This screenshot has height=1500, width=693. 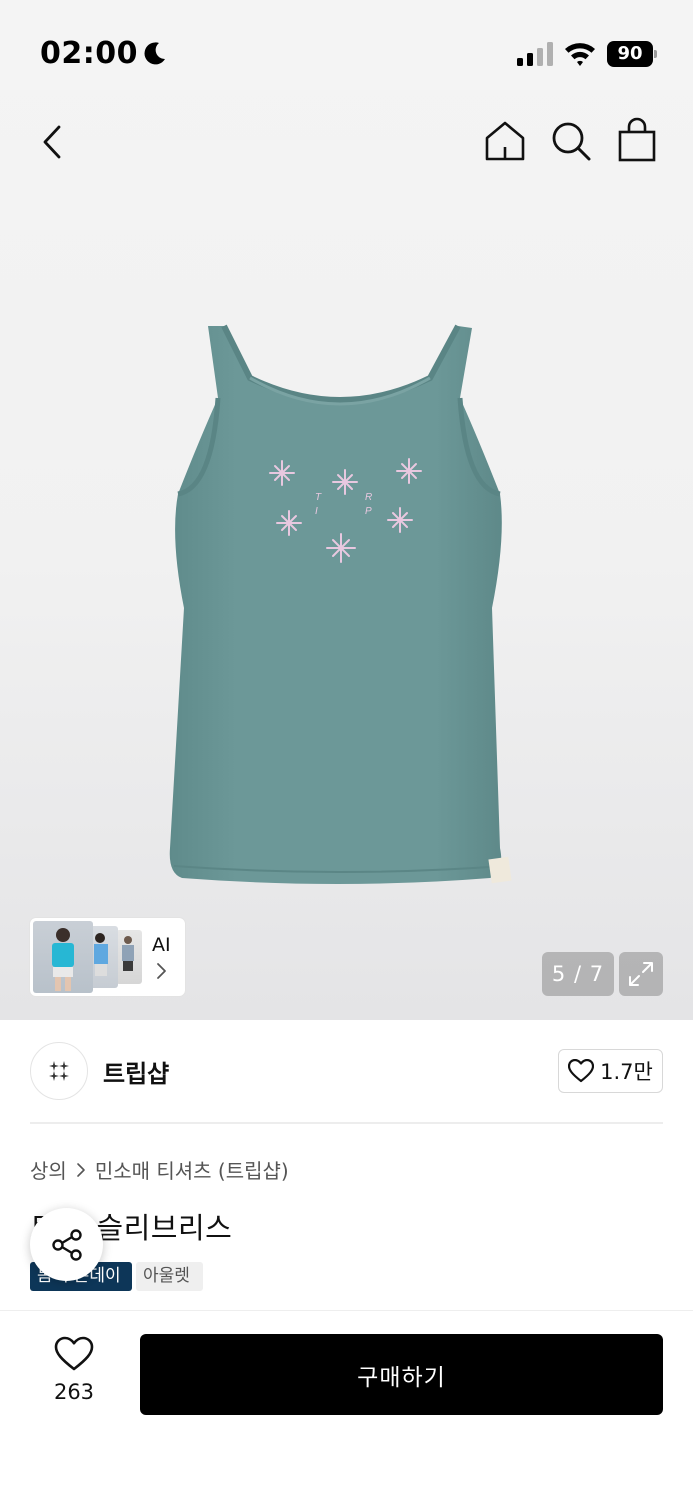 What do you see at coordinates (74, 1392) in the screenshot?
I see `wishlist-count: 263` at bounding box center [74, 1392].